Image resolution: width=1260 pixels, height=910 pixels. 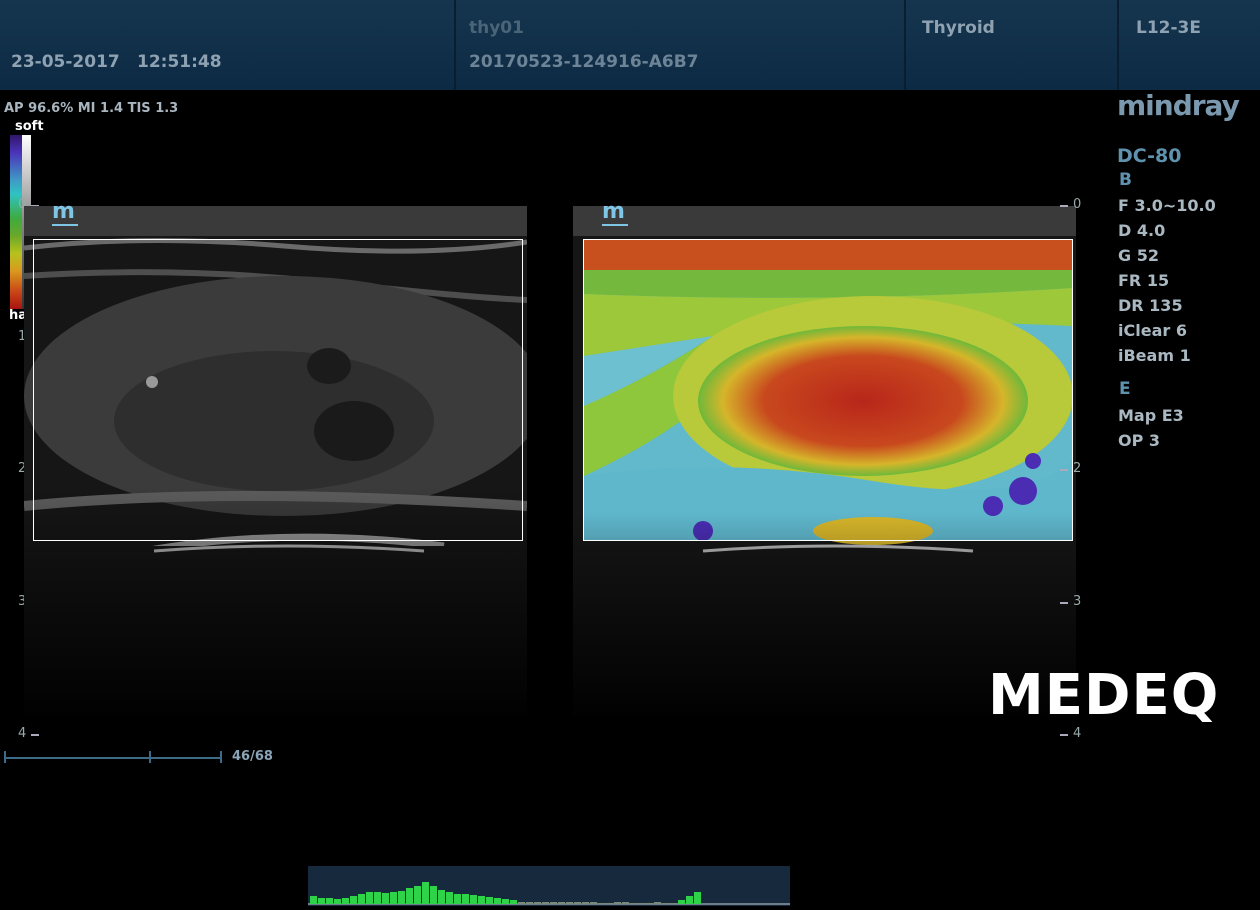 I want to click on elasto-section-label: E, so click(x=1125, y=389).